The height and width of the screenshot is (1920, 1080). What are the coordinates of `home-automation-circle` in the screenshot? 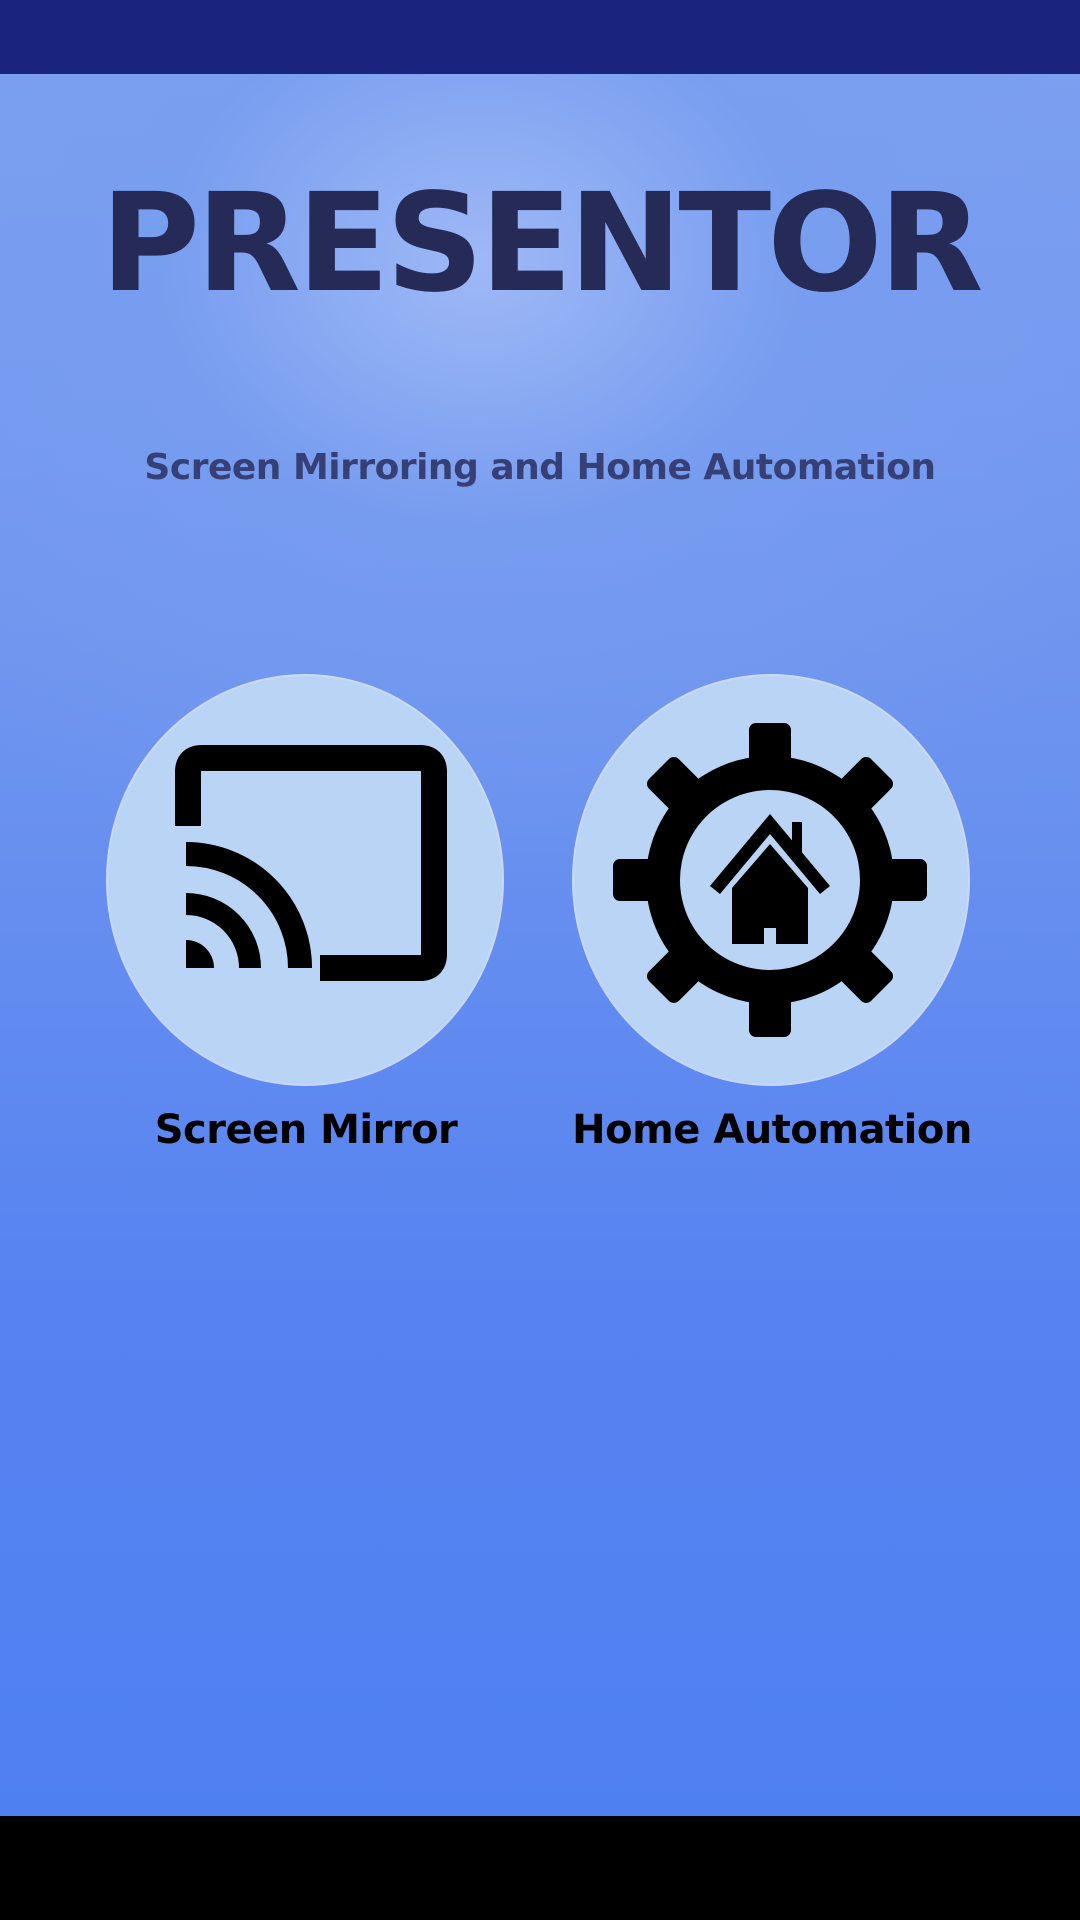 It's located at (771, 880).